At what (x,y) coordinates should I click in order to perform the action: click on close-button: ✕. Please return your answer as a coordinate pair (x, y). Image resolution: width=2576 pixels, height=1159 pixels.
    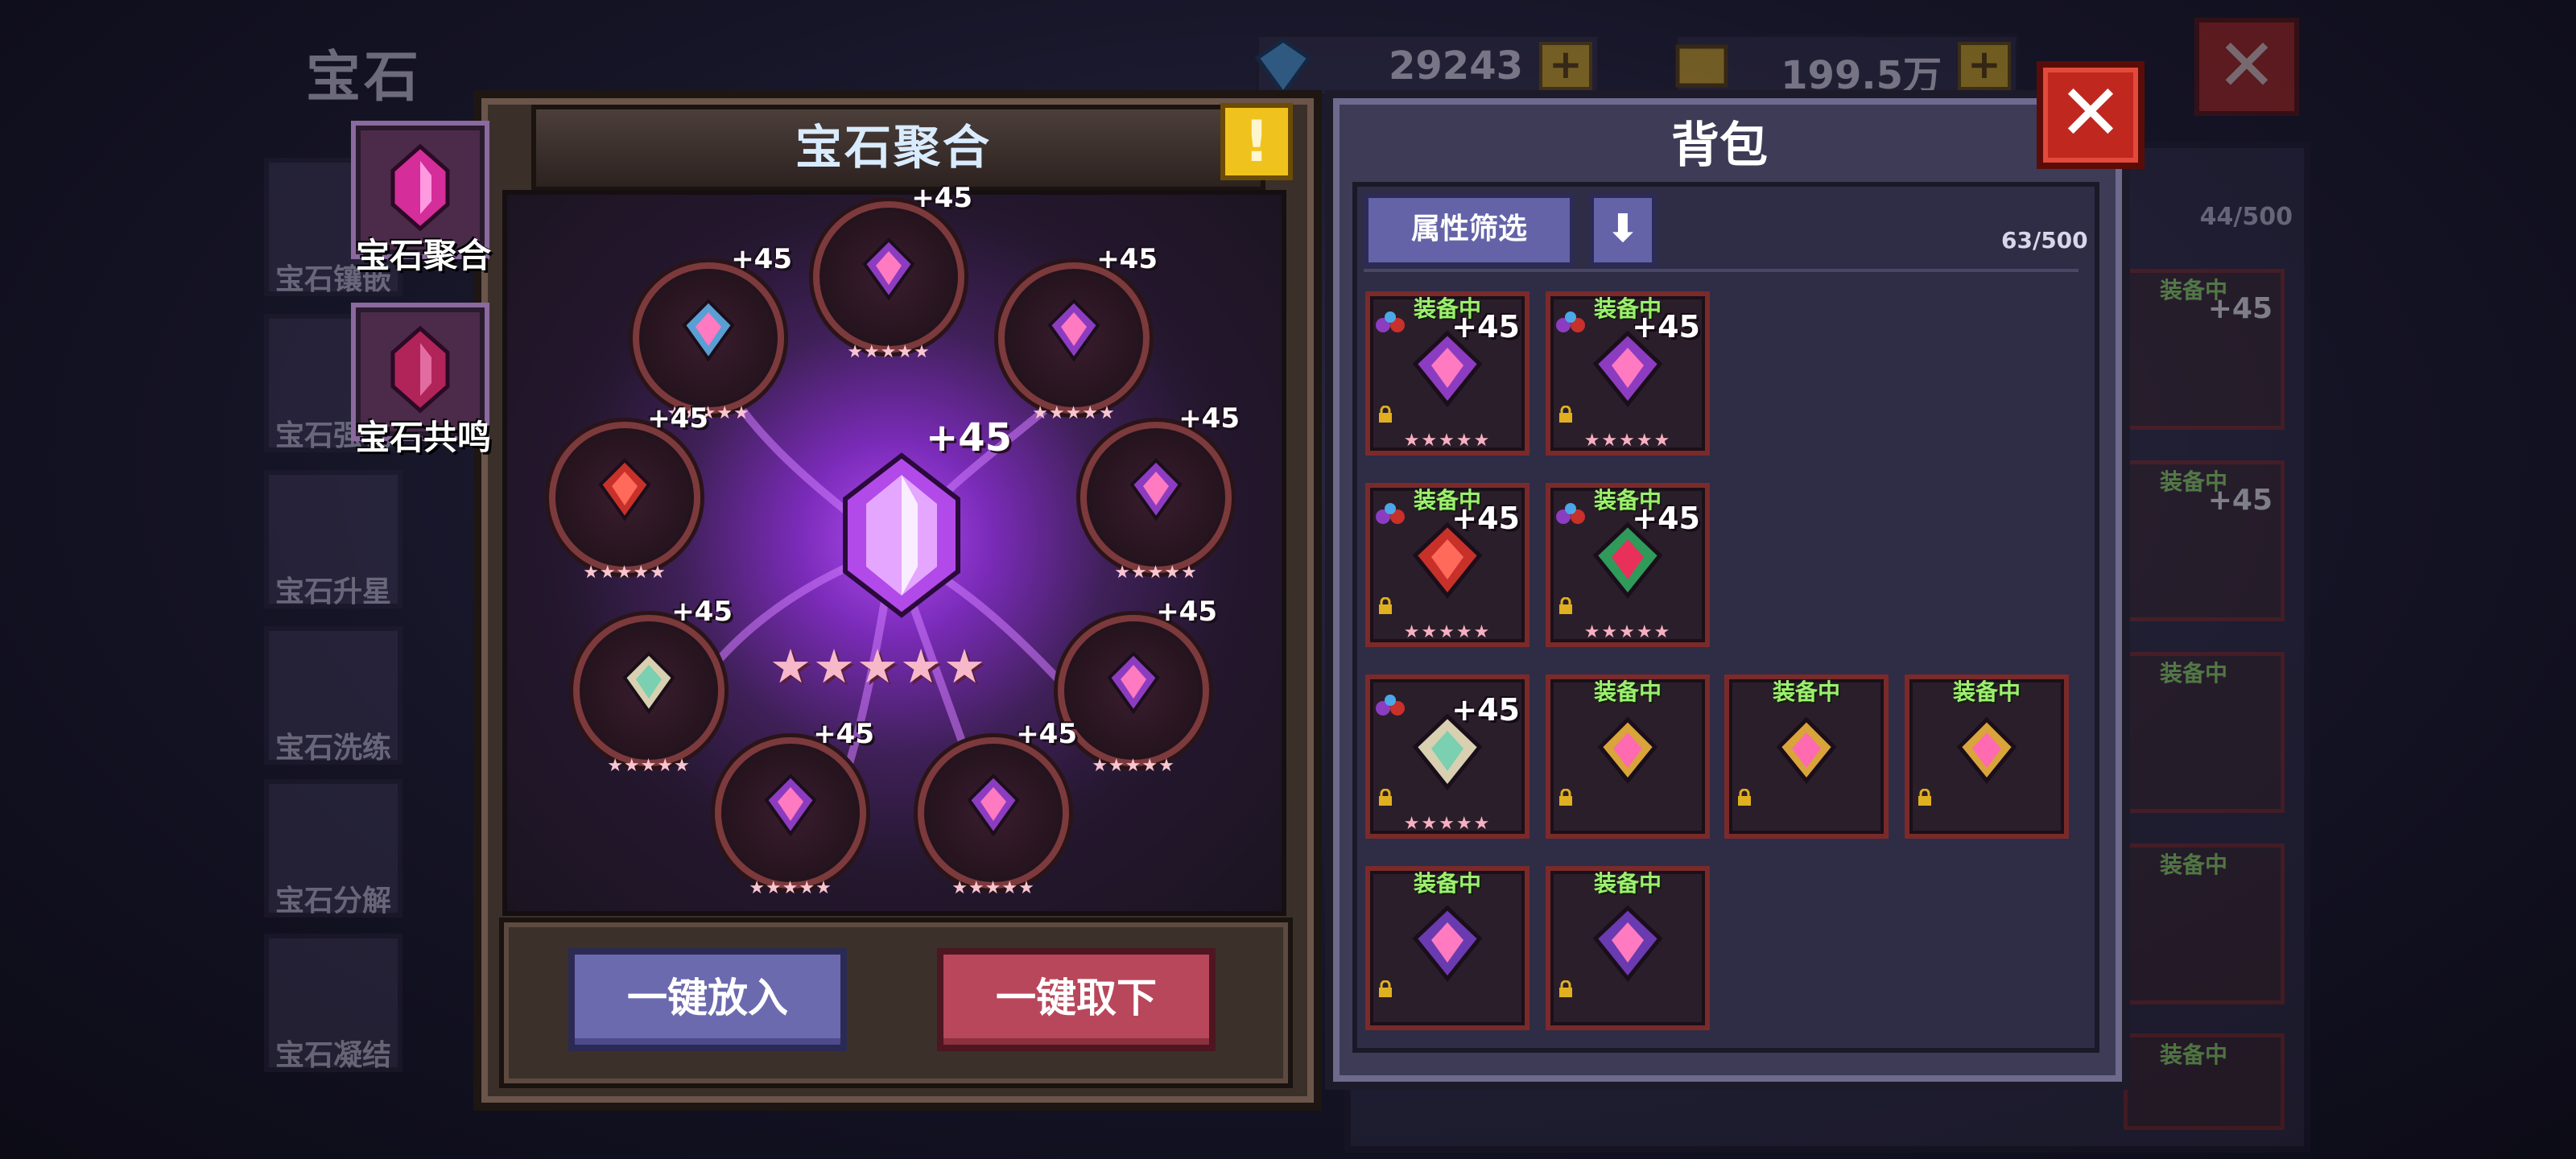
    Looking at the image, I should click on (2091, 115).